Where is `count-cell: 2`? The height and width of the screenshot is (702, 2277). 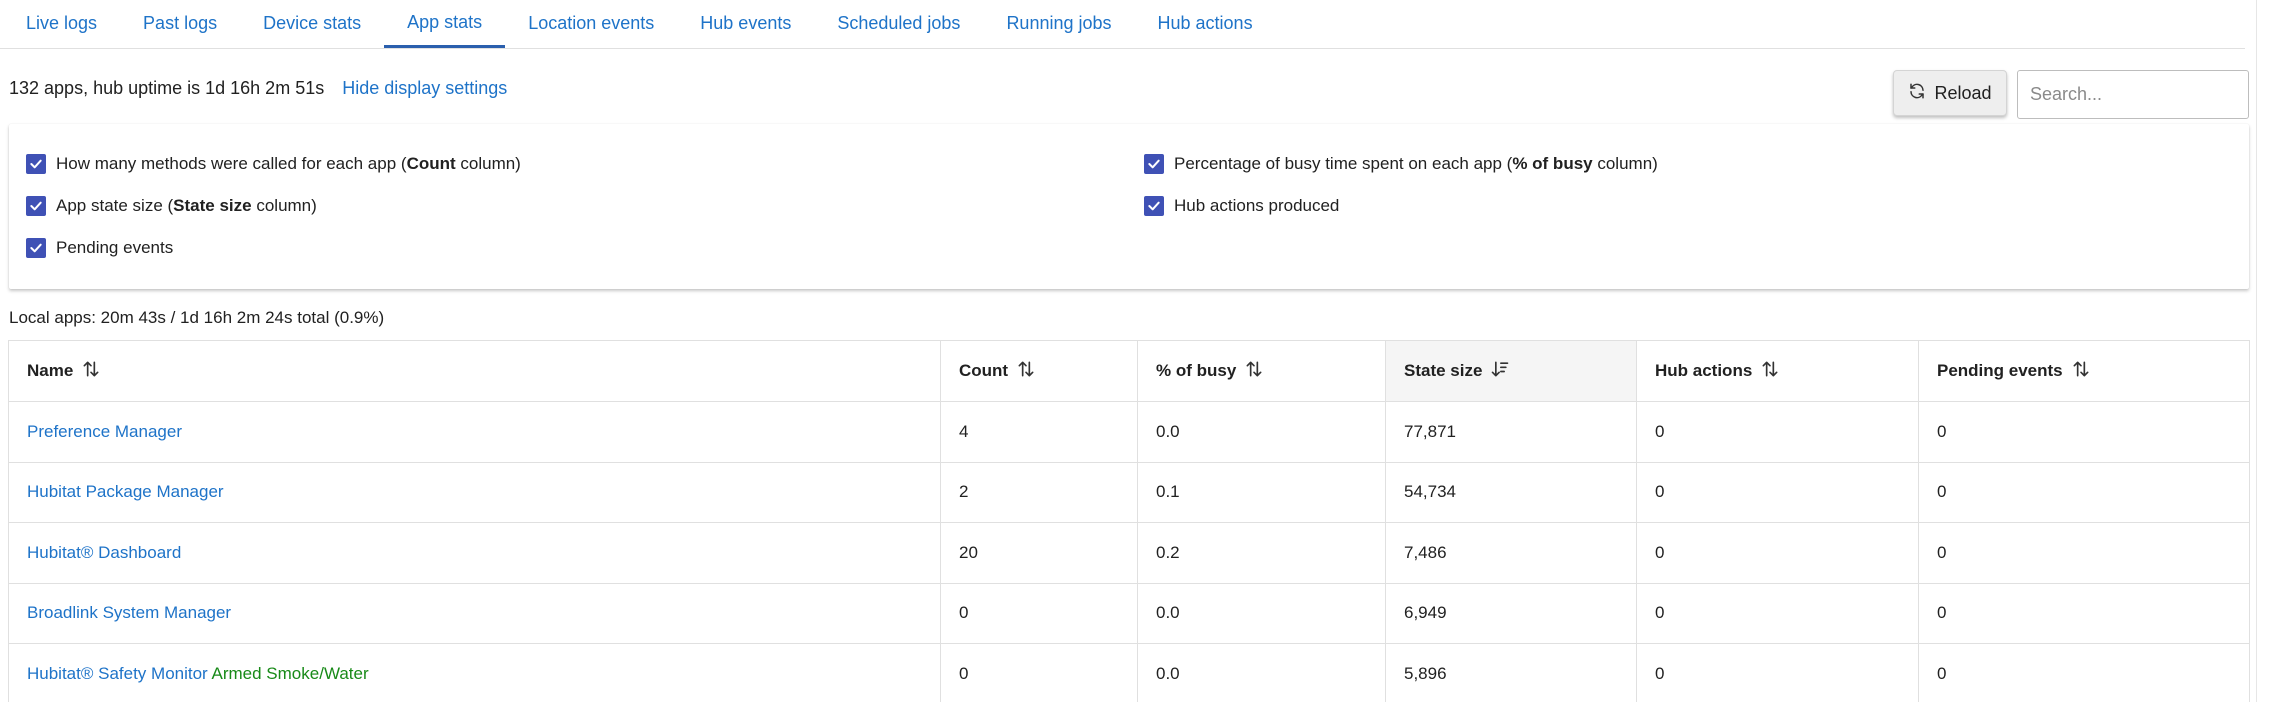
count-cell: 2 is located at coordinates (1039, 492).